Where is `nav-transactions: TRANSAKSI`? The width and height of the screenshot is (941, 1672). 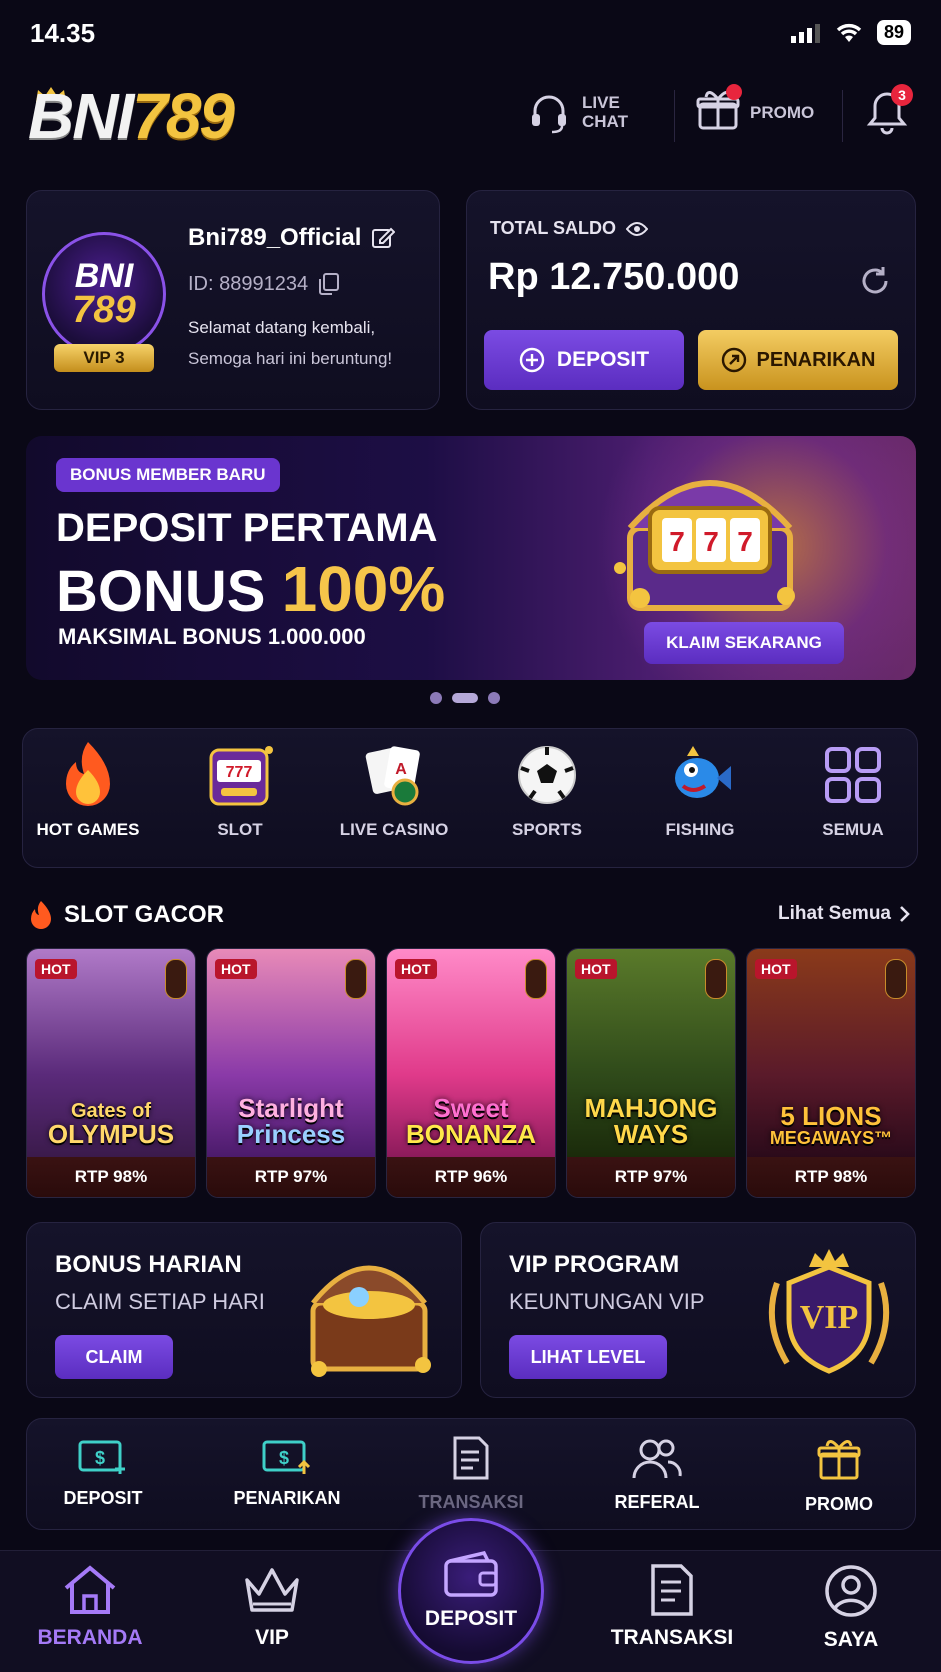 nav-transactions: TRANSAKSI is located at coordinates (672, 1607).